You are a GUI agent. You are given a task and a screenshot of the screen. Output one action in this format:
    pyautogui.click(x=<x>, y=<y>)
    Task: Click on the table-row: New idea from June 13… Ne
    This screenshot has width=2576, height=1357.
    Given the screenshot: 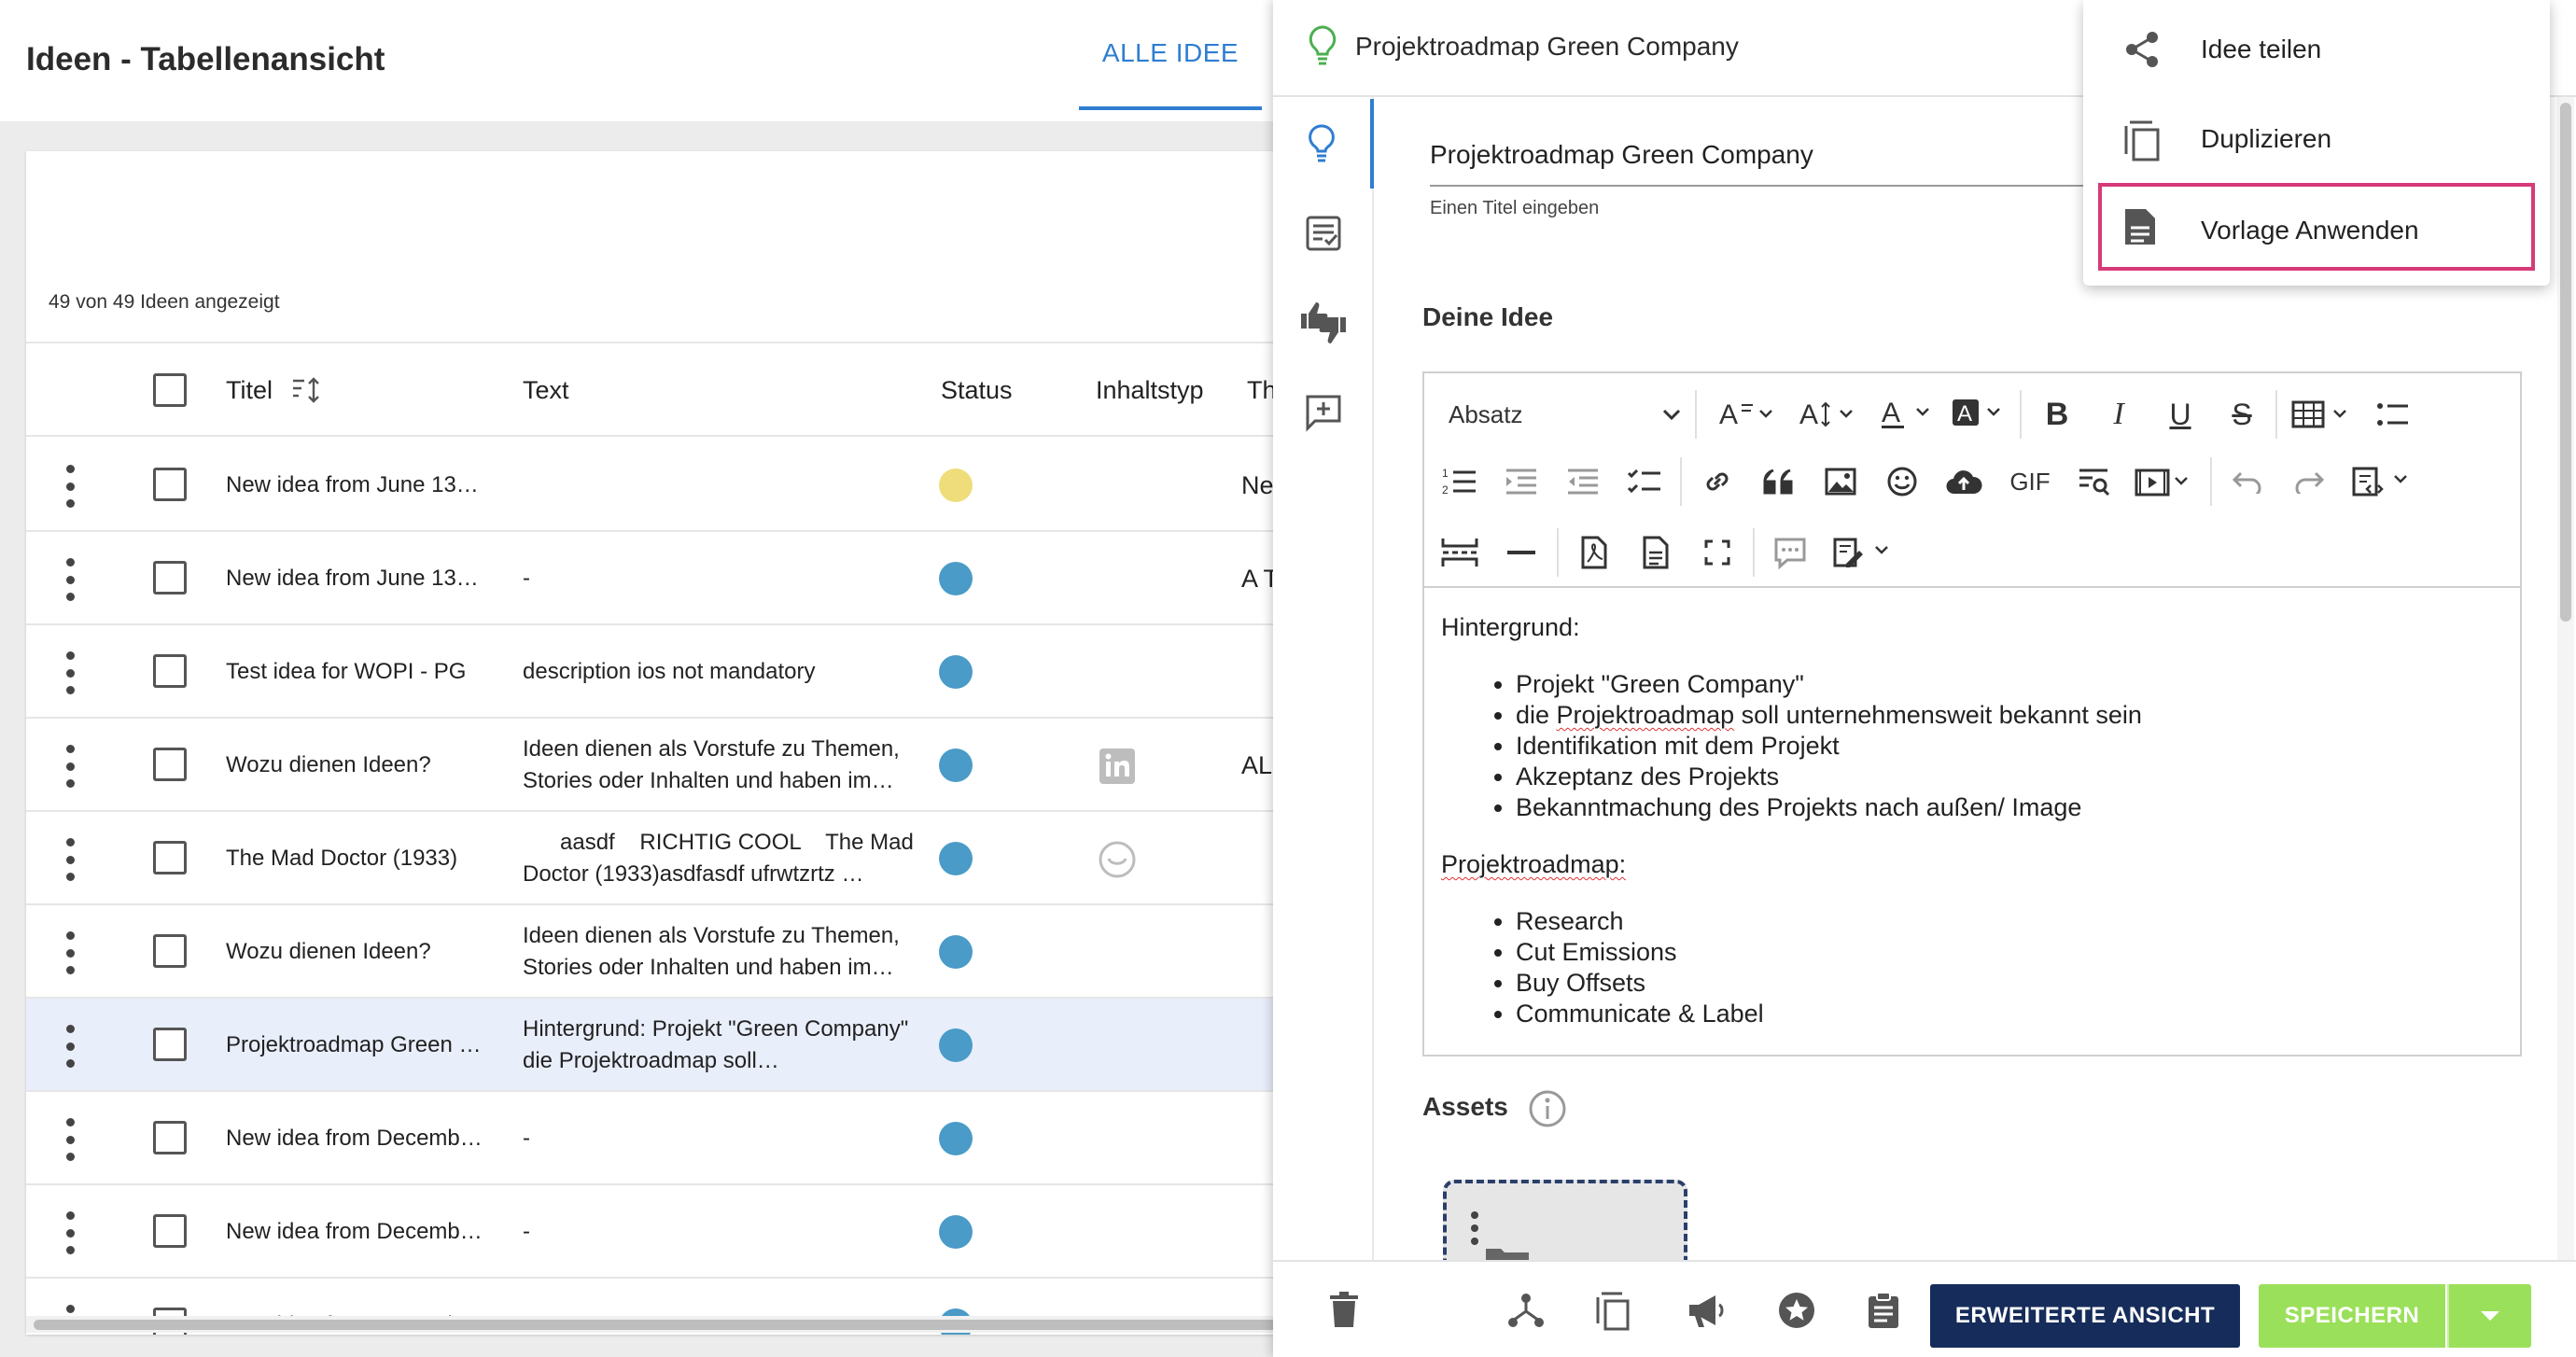 What is the action you would take?
    pyautogui.click(x=666, y=486)
    